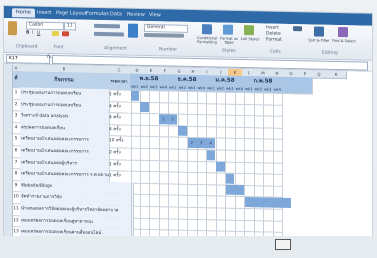 Image resolution: width=377 pixels, height=258 pixels. What do you see at coordinates (229, 51) in the screenshot?
I see `group-styles: Styles` at bounding box center [229, 51].